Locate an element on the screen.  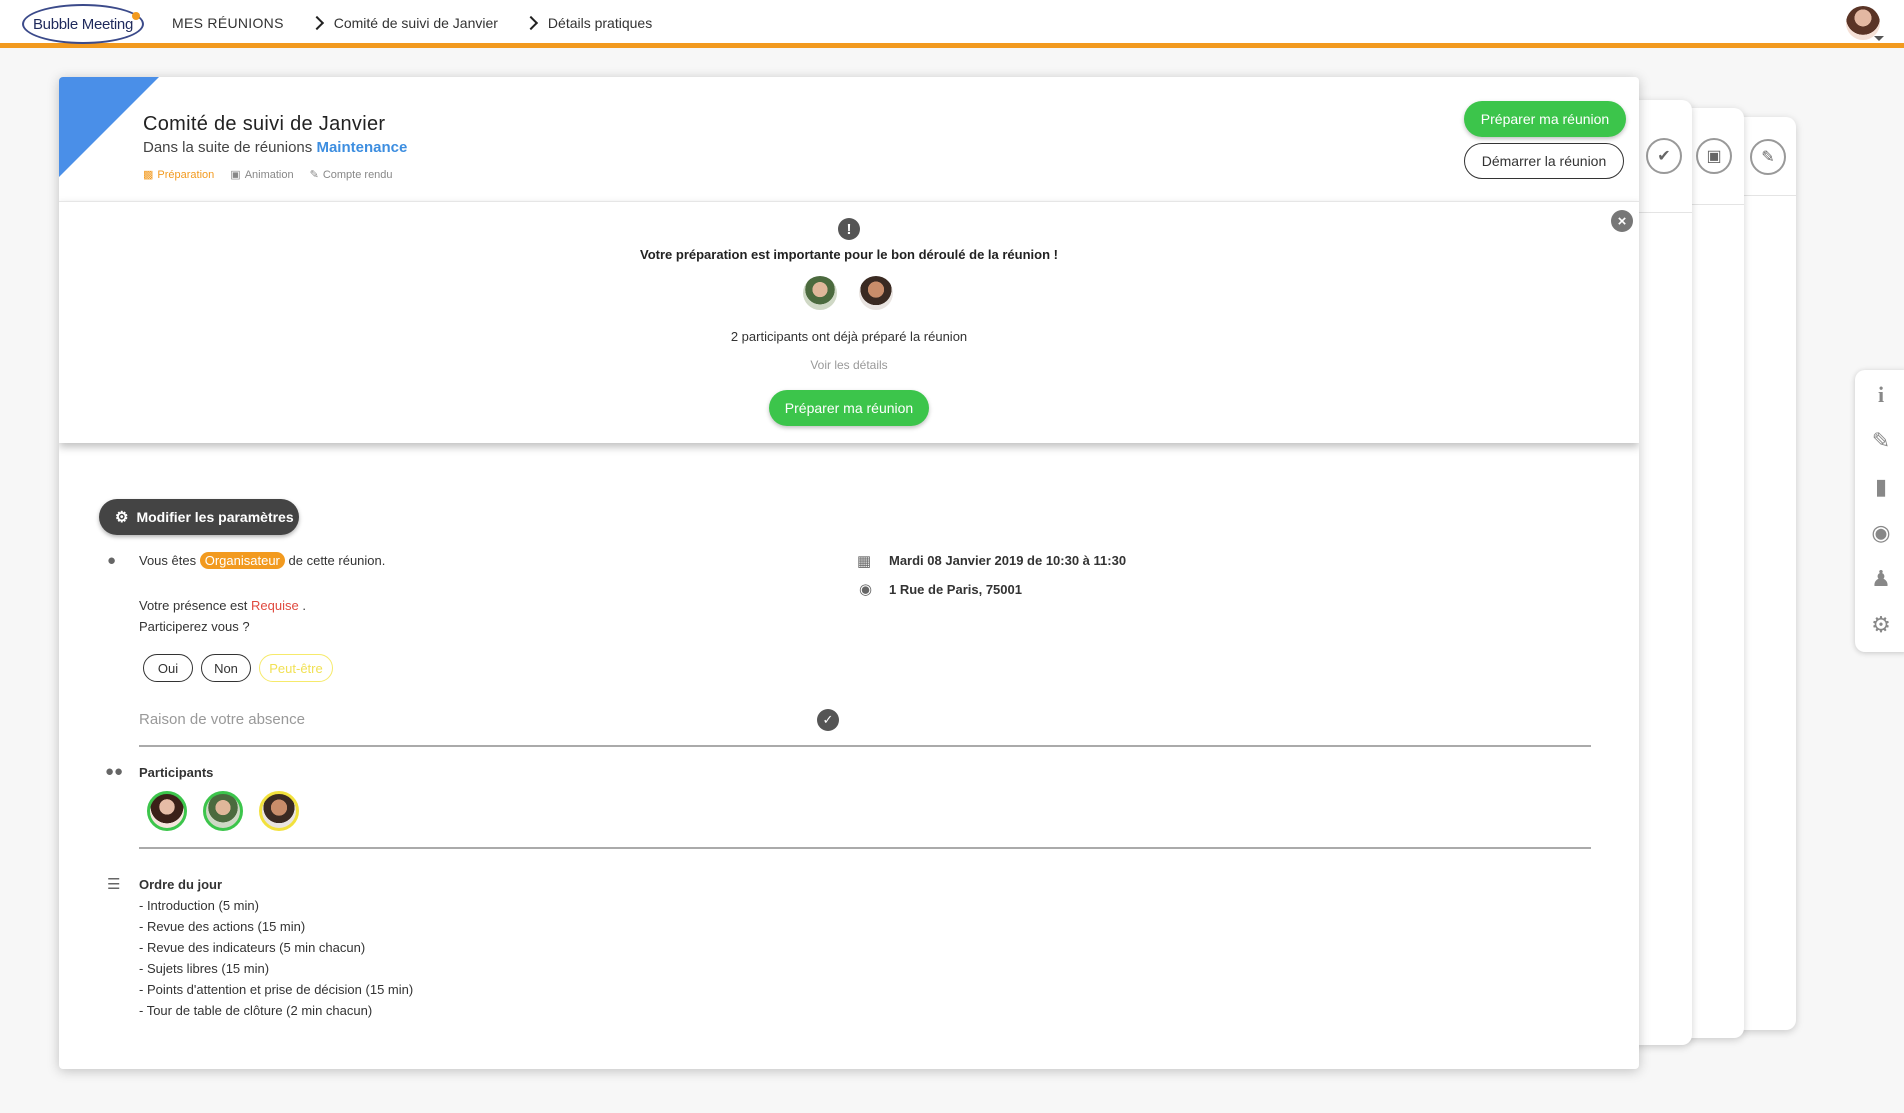
info-icon: i is located at coordinates (1879, 395).